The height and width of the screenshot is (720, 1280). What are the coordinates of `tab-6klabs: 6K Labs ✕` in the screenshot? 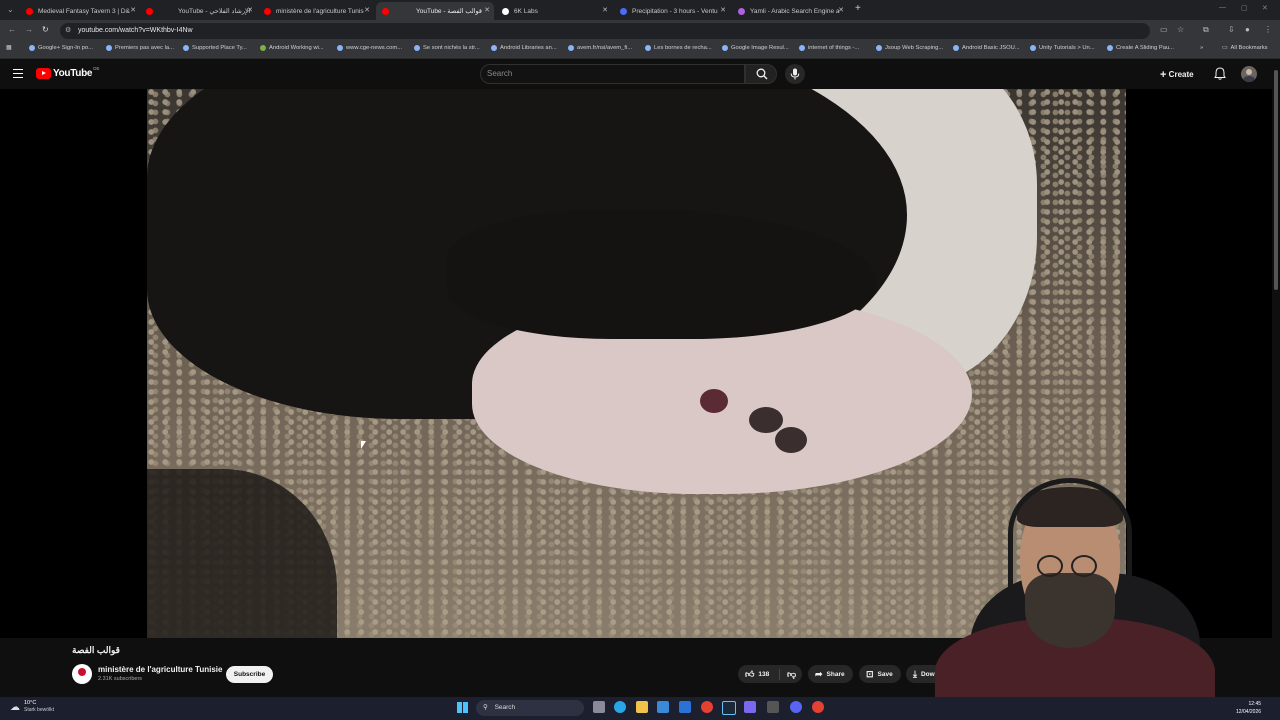 It's located at (554, 11).